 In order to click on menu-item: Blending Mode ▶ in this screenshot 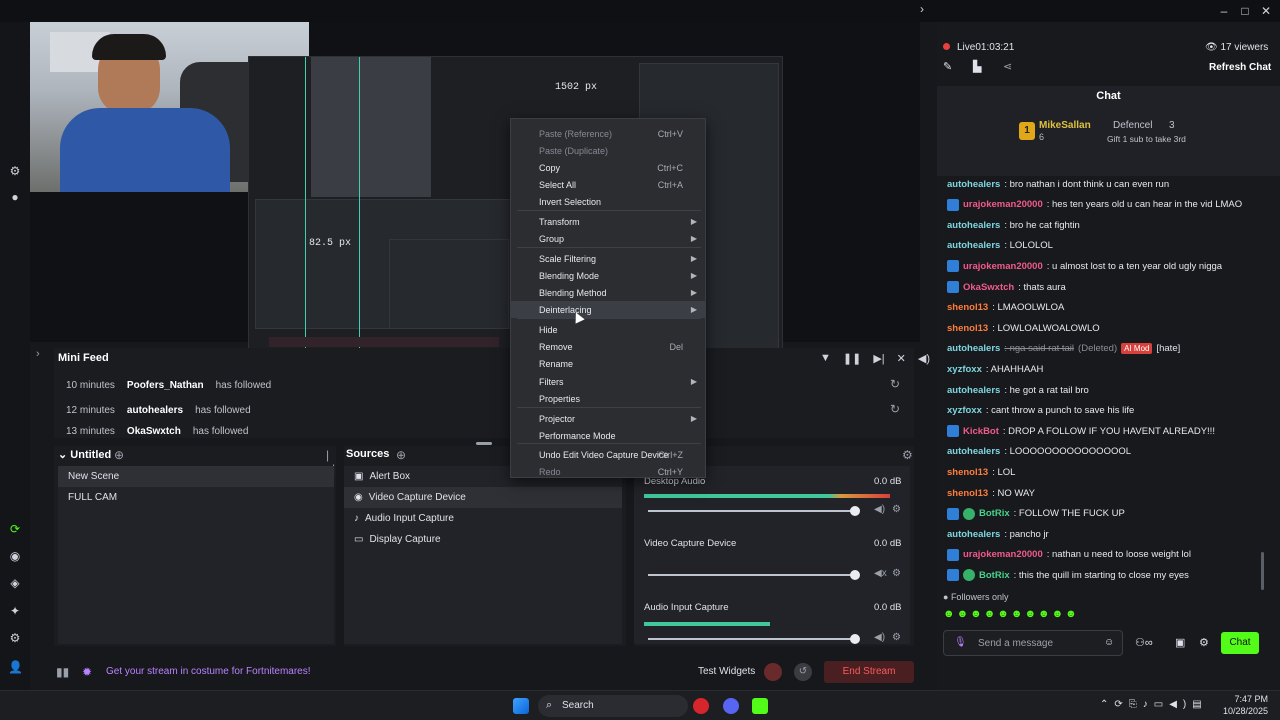, I will do `click(608, 275)`.